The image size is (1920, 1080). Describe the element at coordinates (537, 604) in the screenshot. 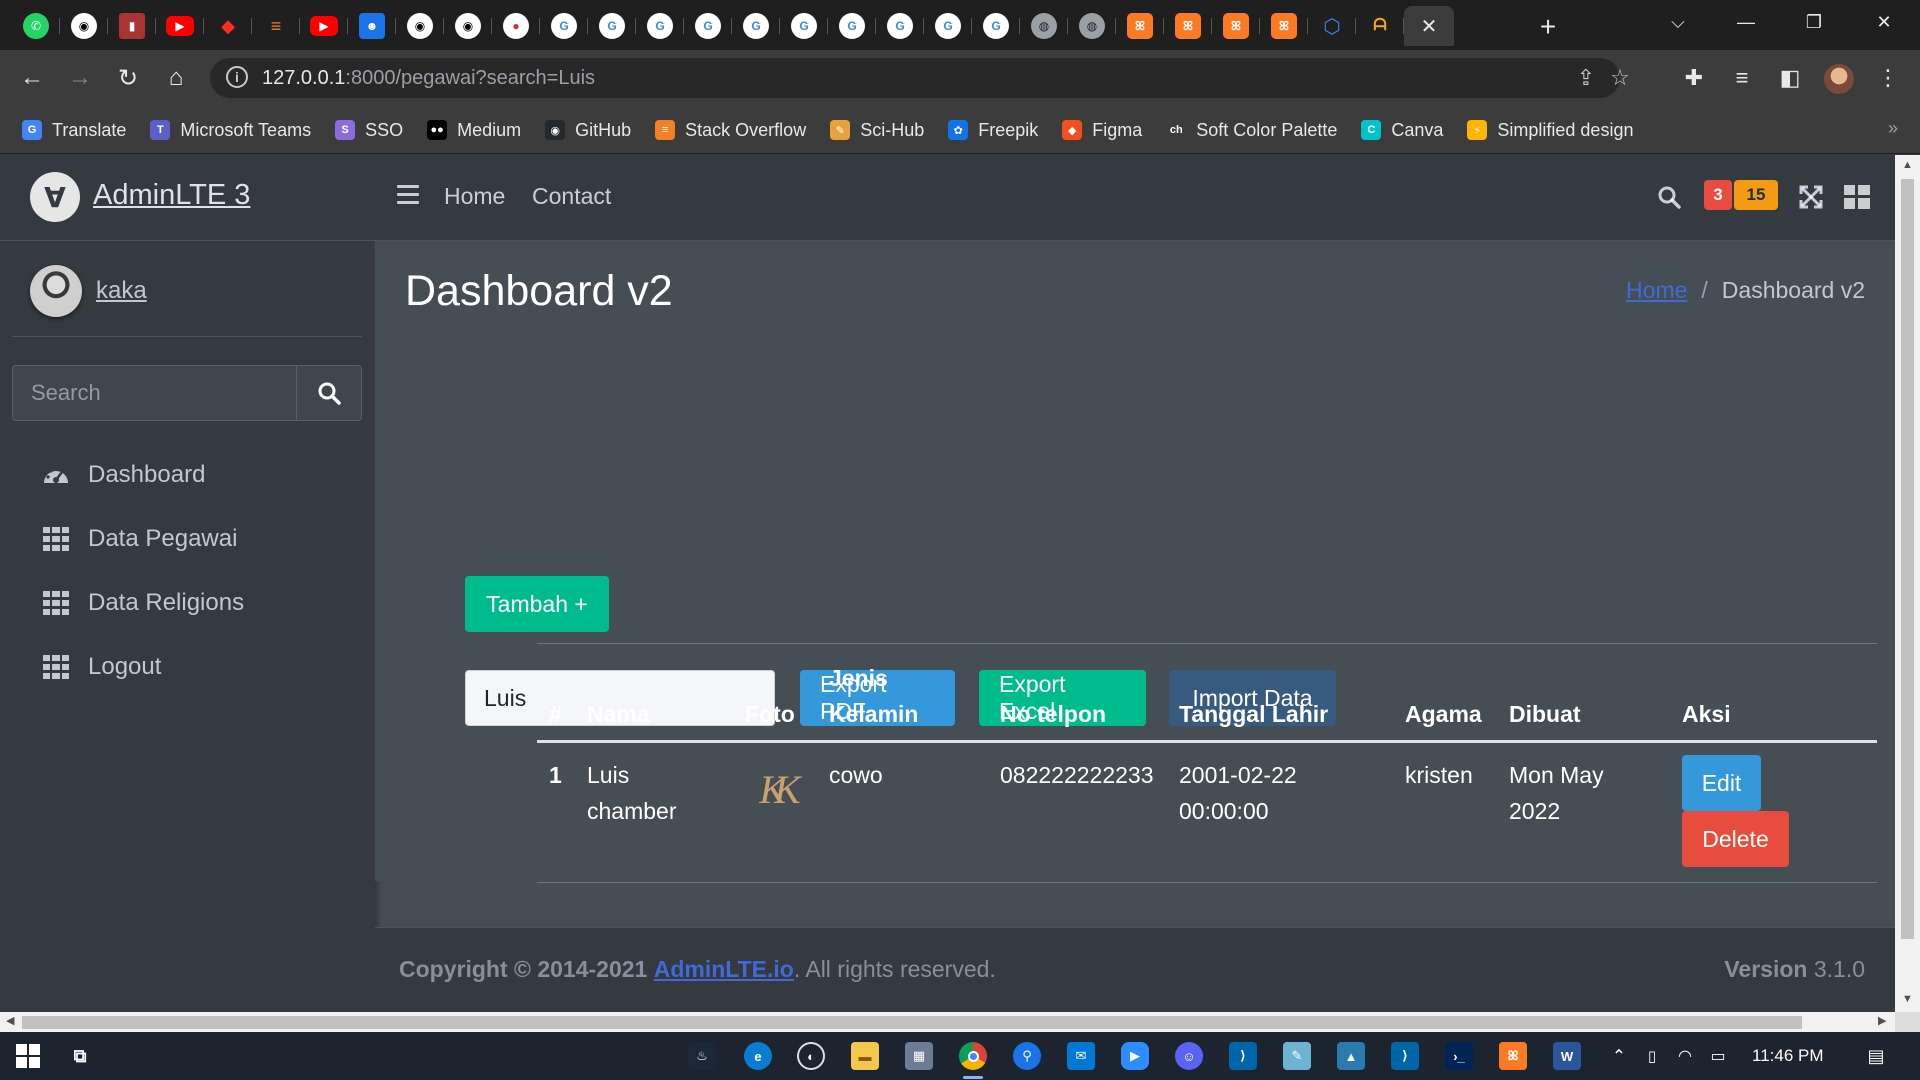

I see `add-employee-button: Tambah +` at that location.